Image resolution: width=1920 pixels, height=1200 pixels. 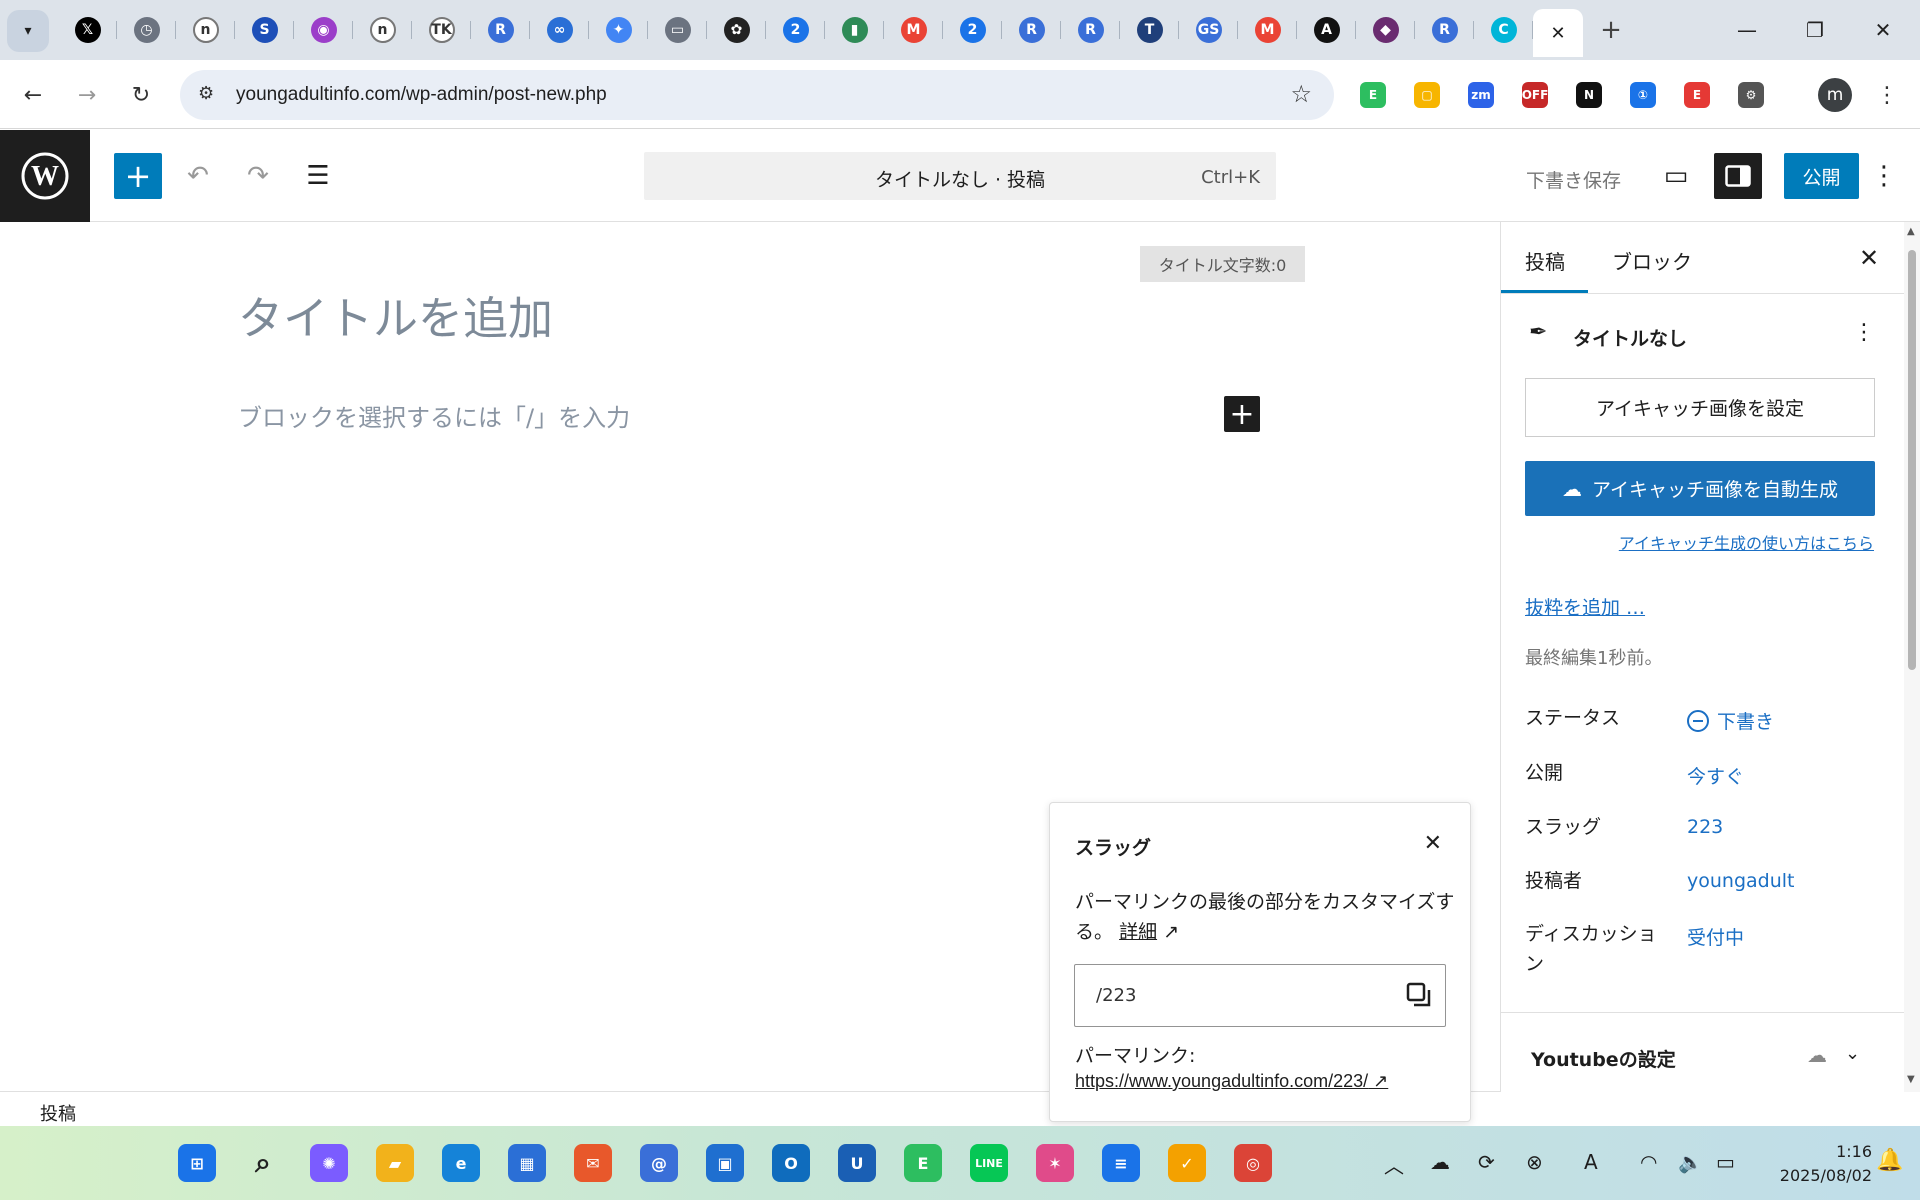 I want to click on close-icon: ✕, so click(x=1433, y=843).